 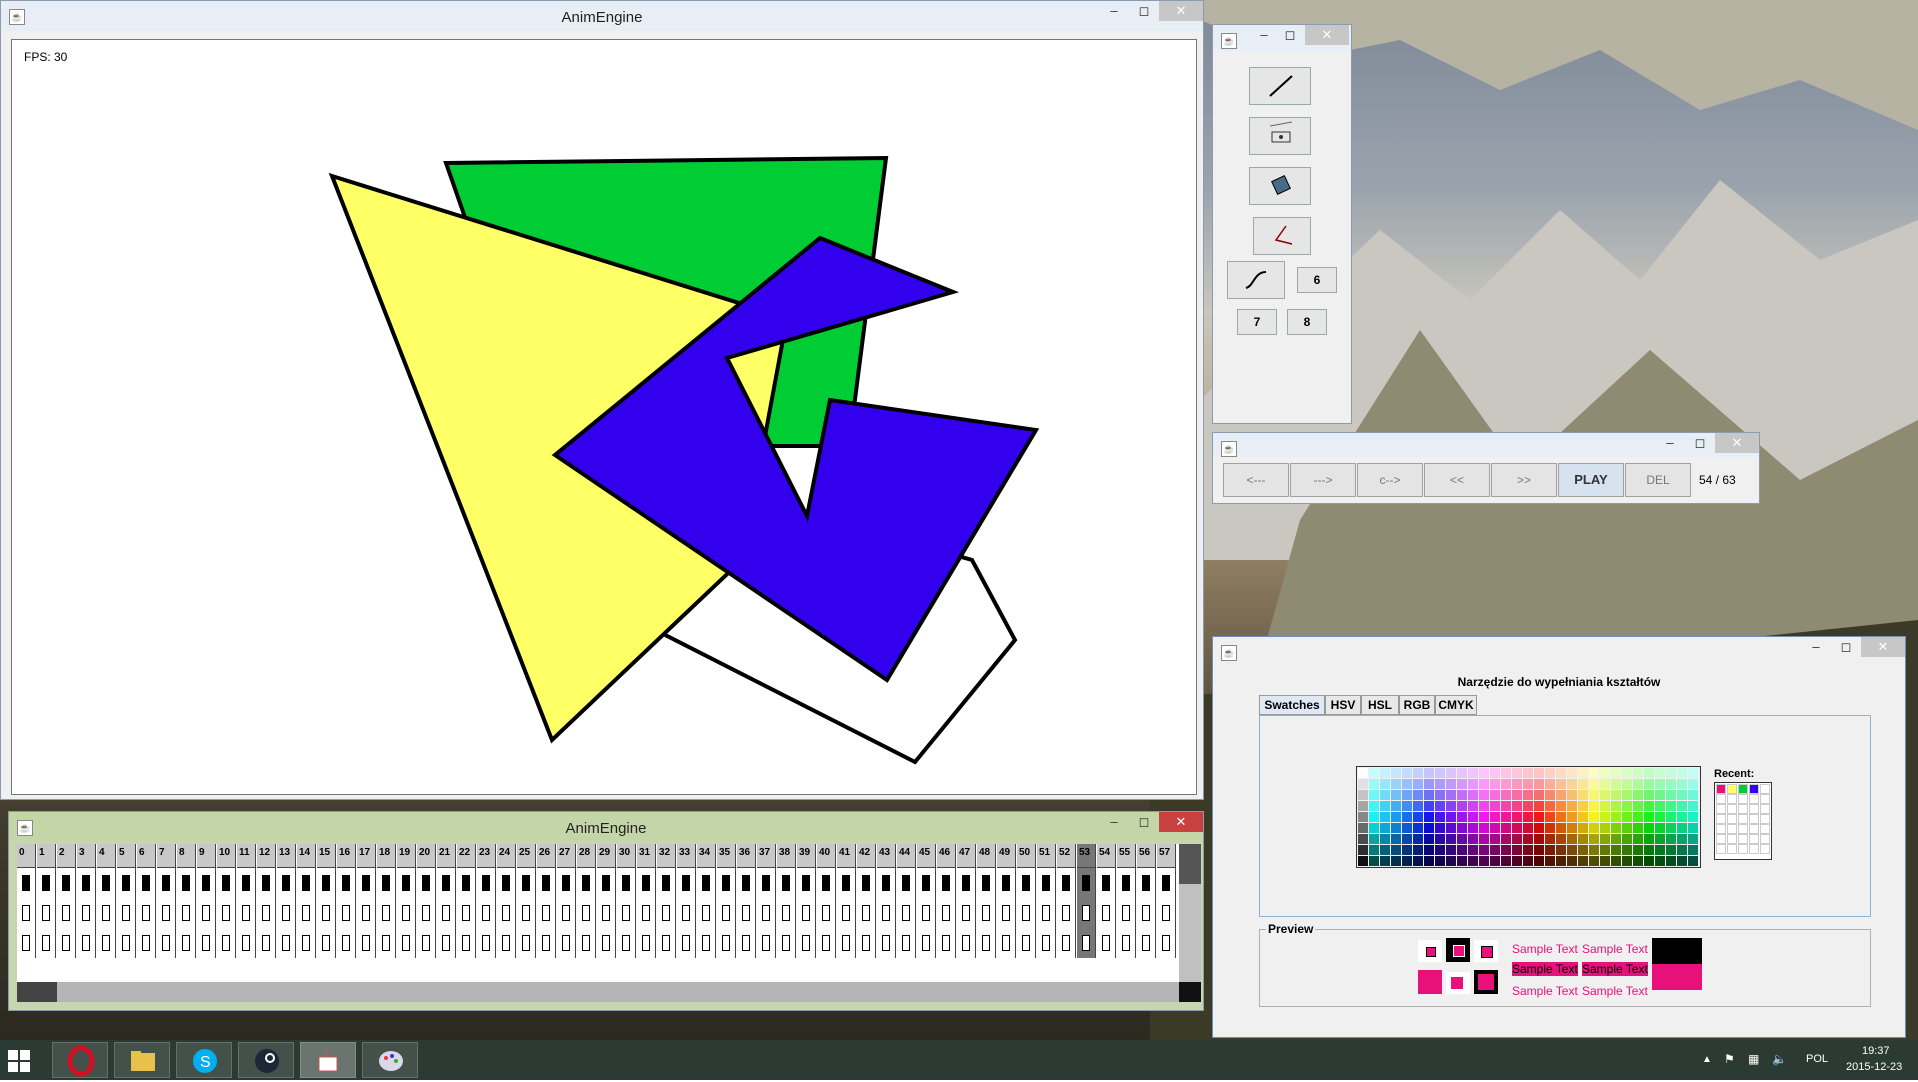 What do you see at coordinates (266, 913) in the screenshot?
I see `frame-column: 12` at bounding box center [266, 913].